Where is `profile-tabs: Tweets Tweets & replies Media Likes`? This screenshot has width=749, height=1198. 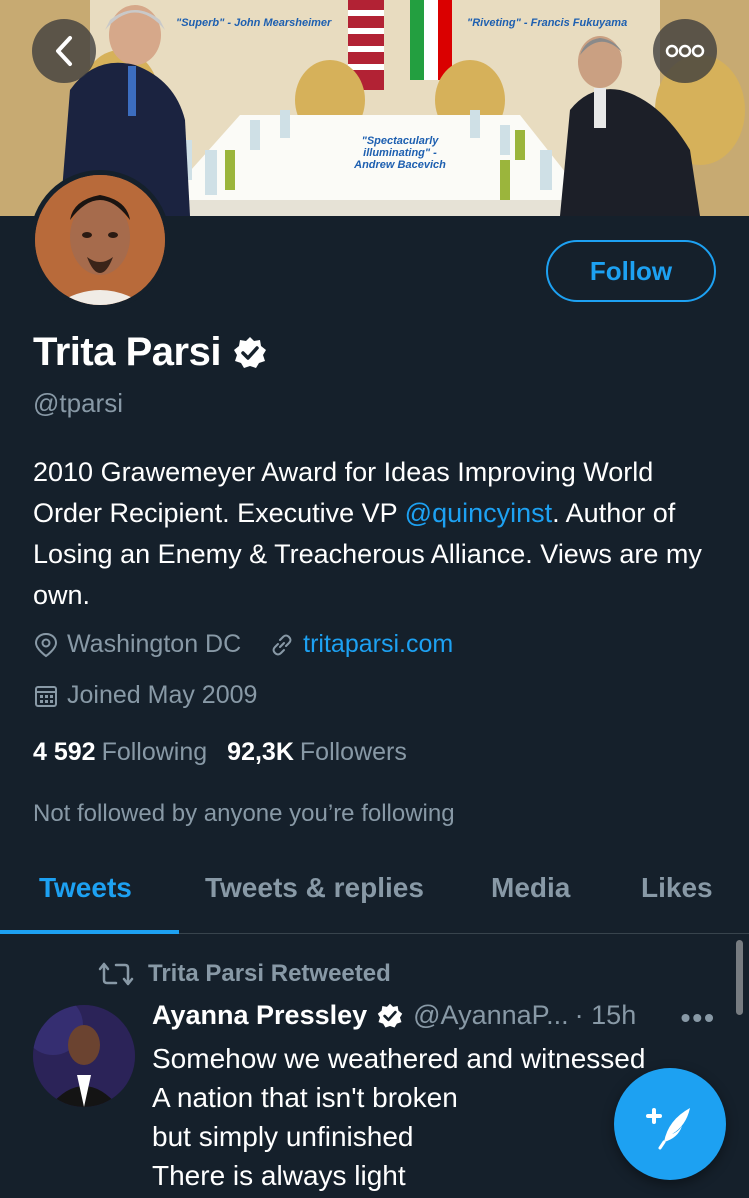
profile-tabs: Tweets Tweets & replies Media Likes is located at coordinates (374, 892).